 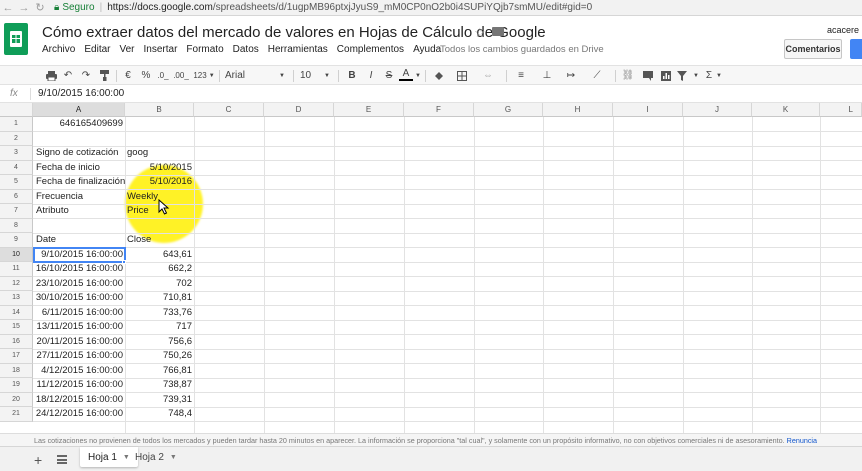 I want to click on cell-b5: 5/10/2016, so click(x=158, y=182).